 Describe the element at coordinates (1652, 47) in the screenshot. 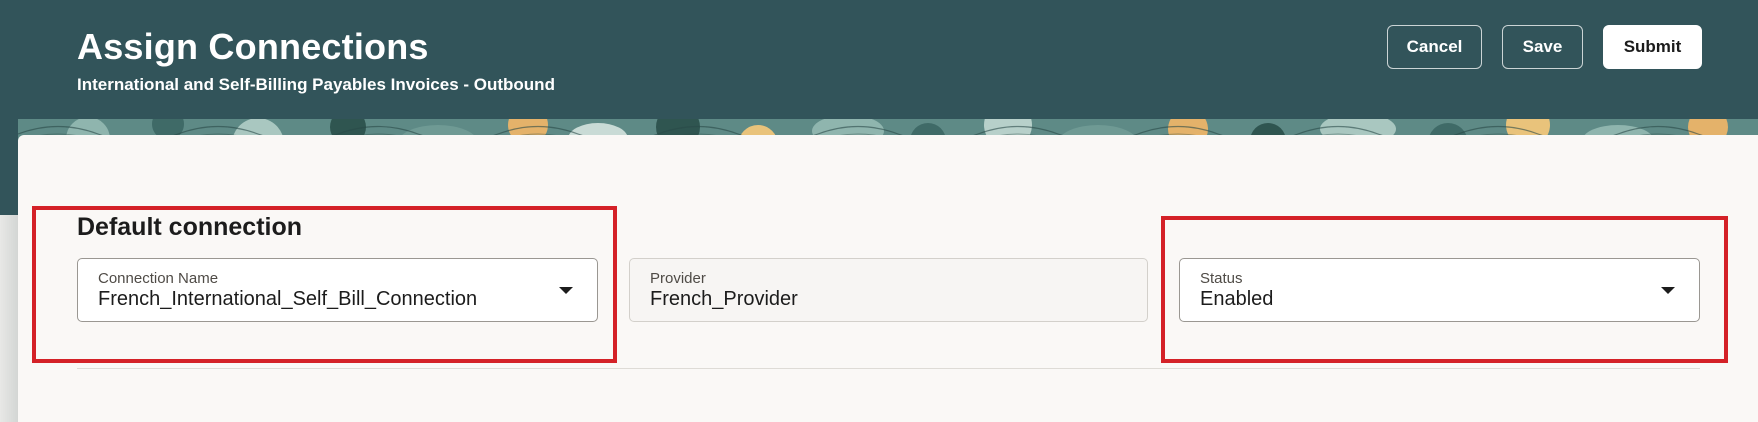

I see `submit-button: Submit` at that location.